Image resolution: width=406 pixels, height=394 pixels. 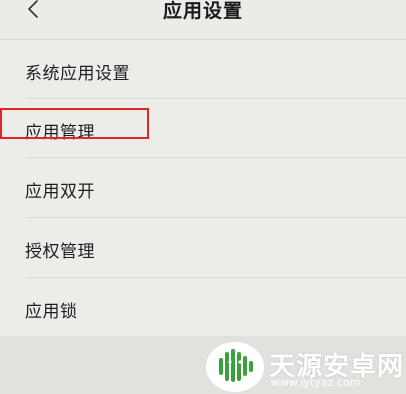 I want to click on page-title: 应用设置, so click(x=202, y=11).